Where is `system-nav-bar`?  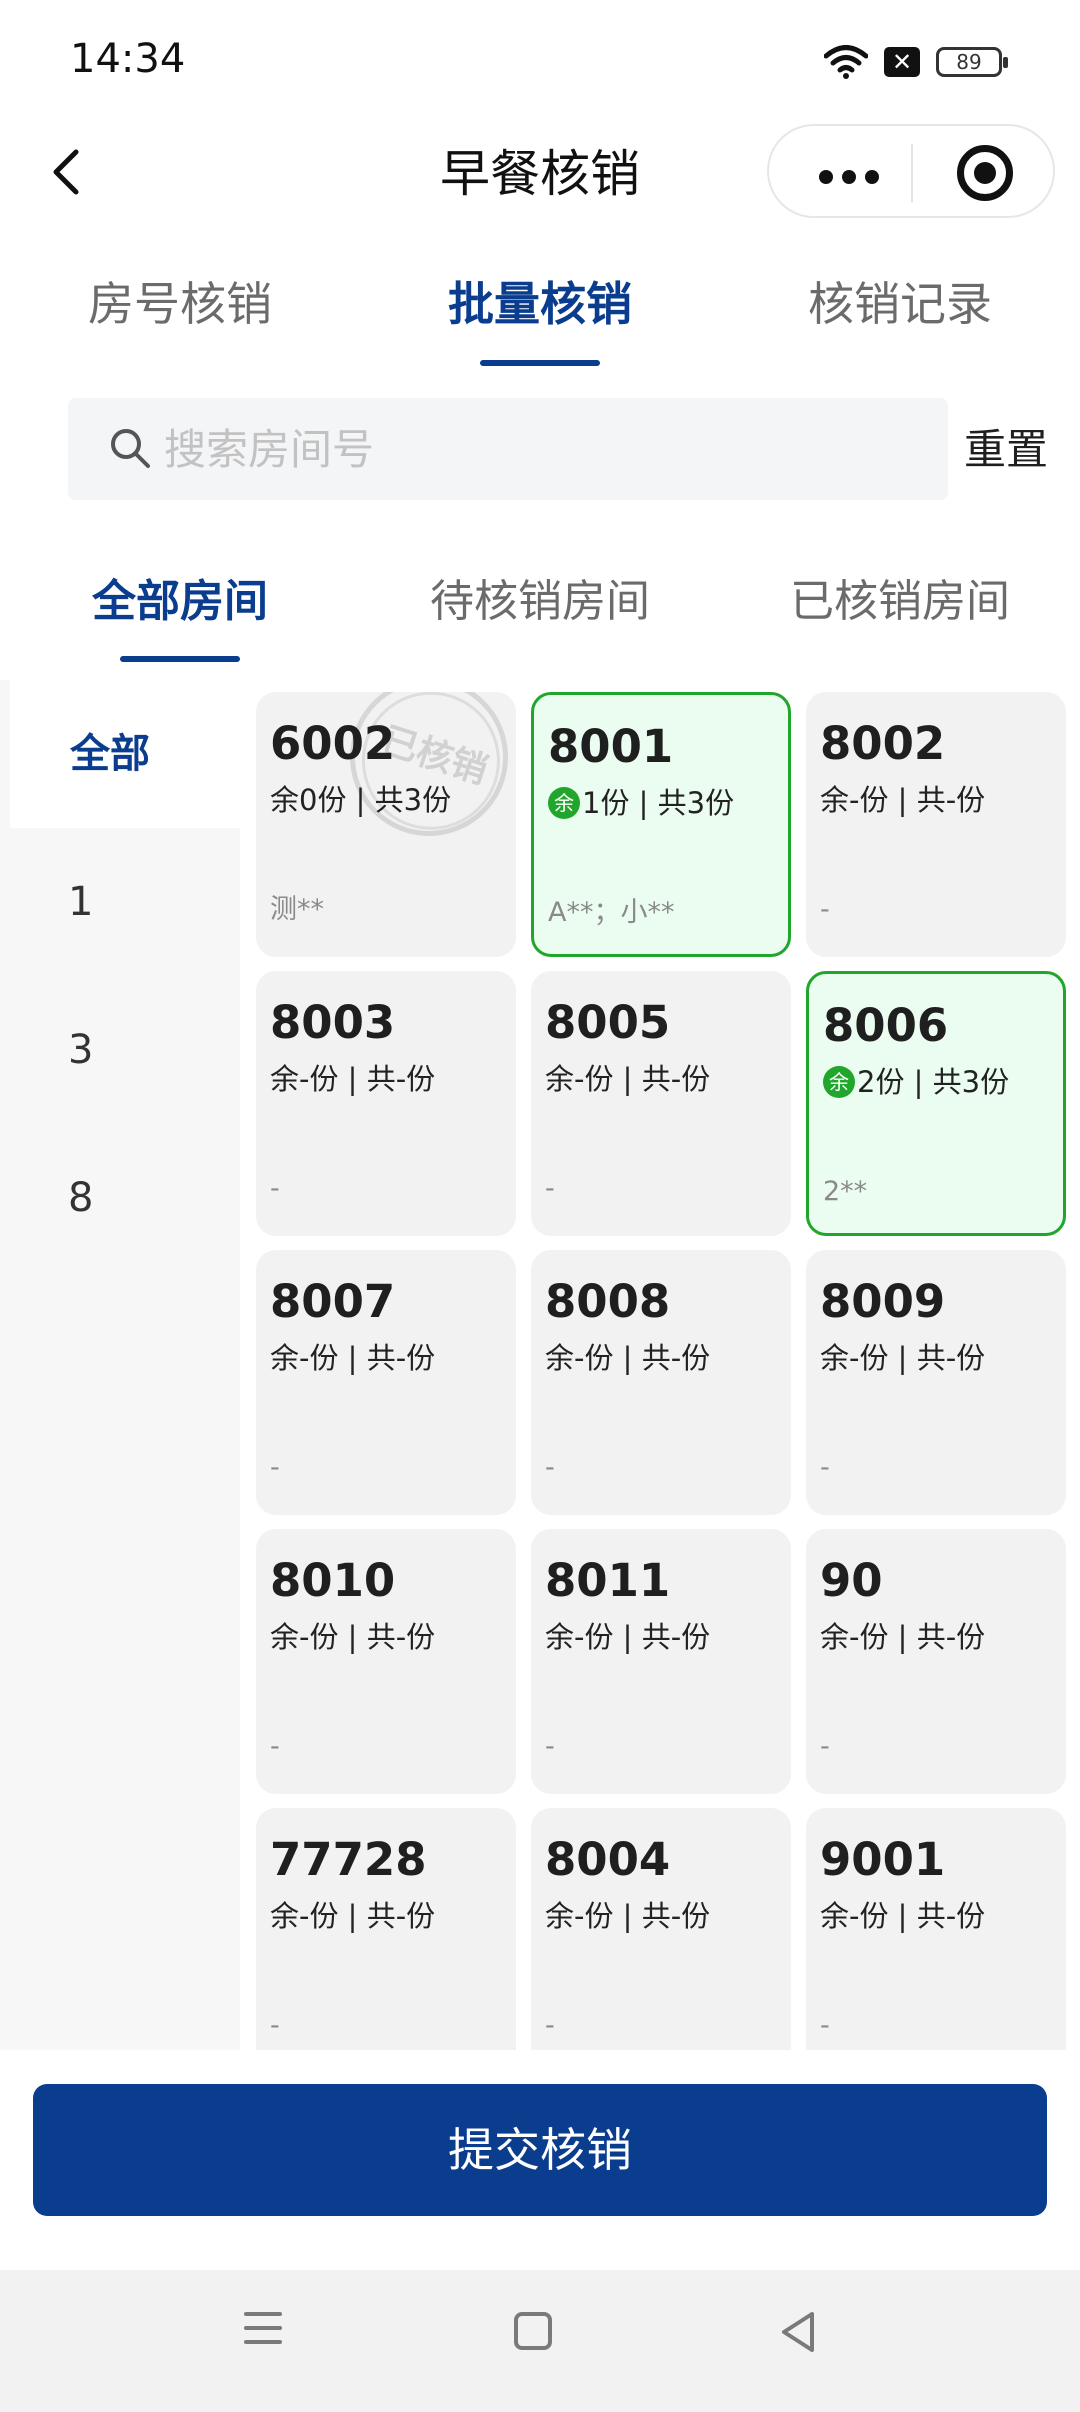 system-nav-bar is located at coordinates (540, 2341).